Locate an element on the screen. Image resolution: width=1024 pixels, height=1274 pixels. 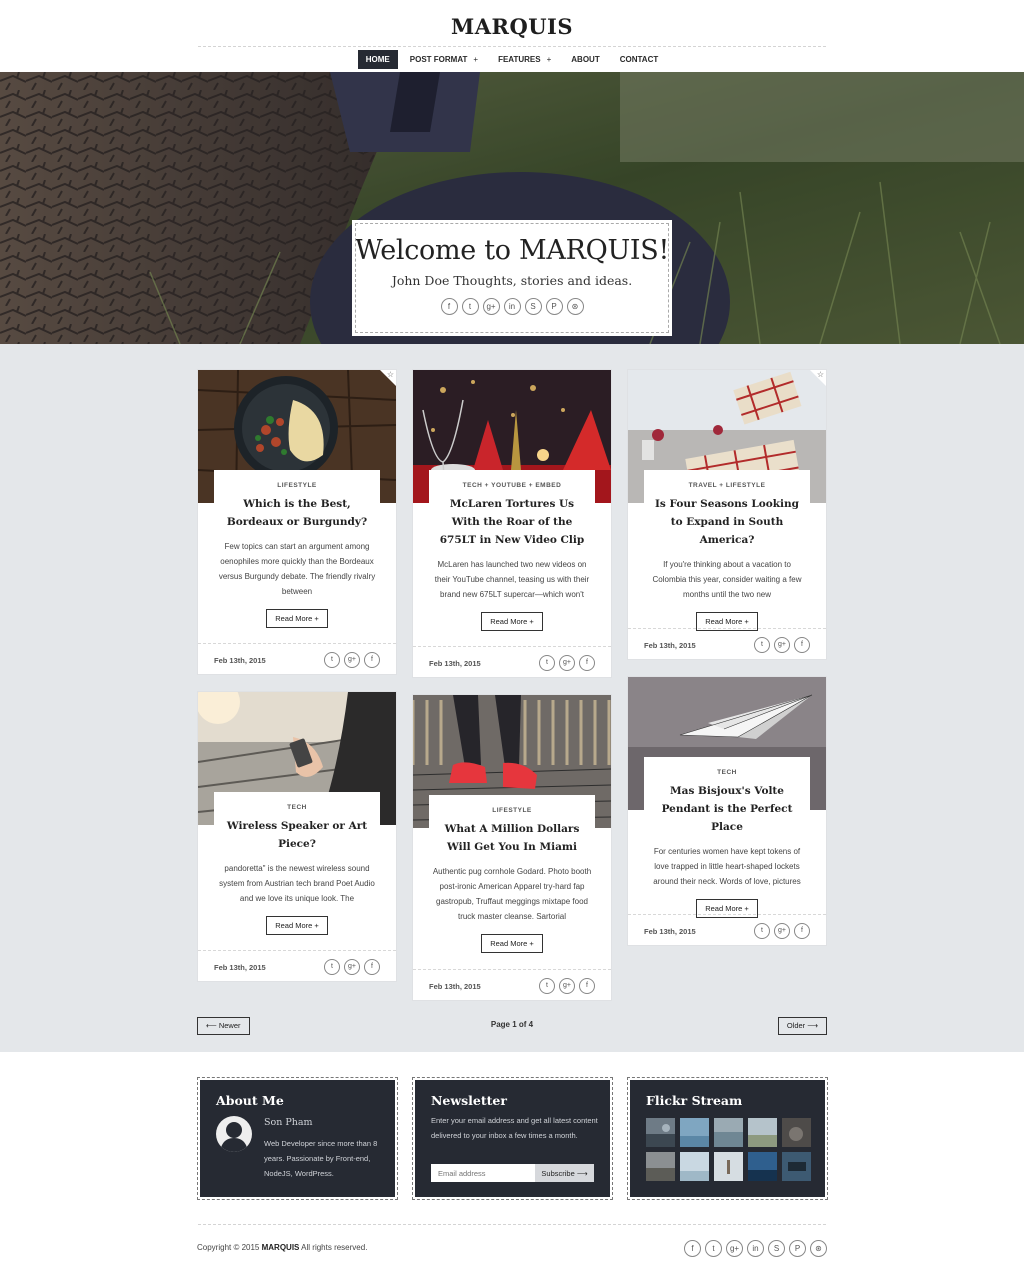
copyright-suffix: All rights reserved. is located at coordinates (333, 1247).